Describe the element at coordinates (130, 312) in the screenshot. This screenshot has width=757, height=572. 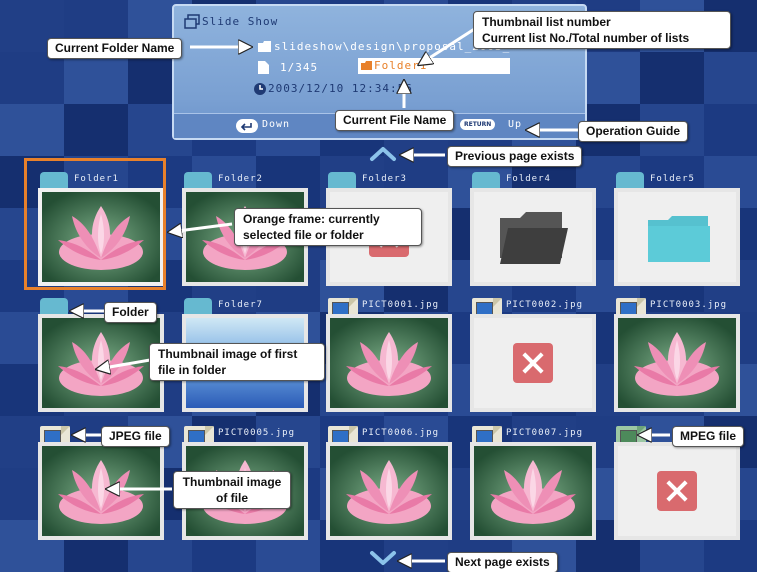
I see `callout-folder: Folder` at that location.